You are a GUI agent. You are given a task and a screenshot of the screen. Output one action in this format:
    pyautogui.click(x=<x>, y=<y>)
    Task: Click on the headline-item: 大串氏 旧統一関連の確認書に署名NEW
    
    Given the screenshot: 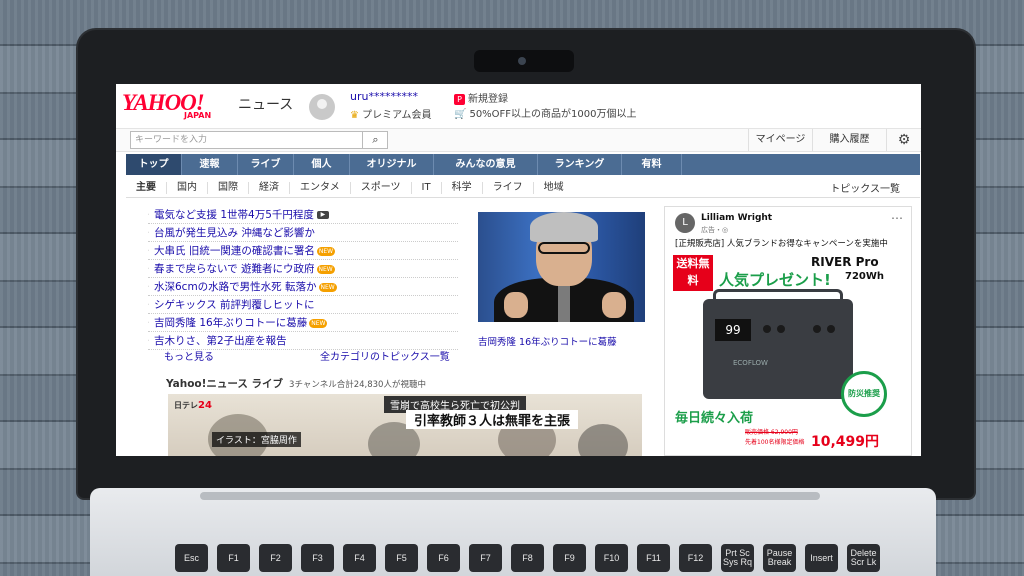 What is the action you would take?
    pyautogui.click(x=303, y=251)
    